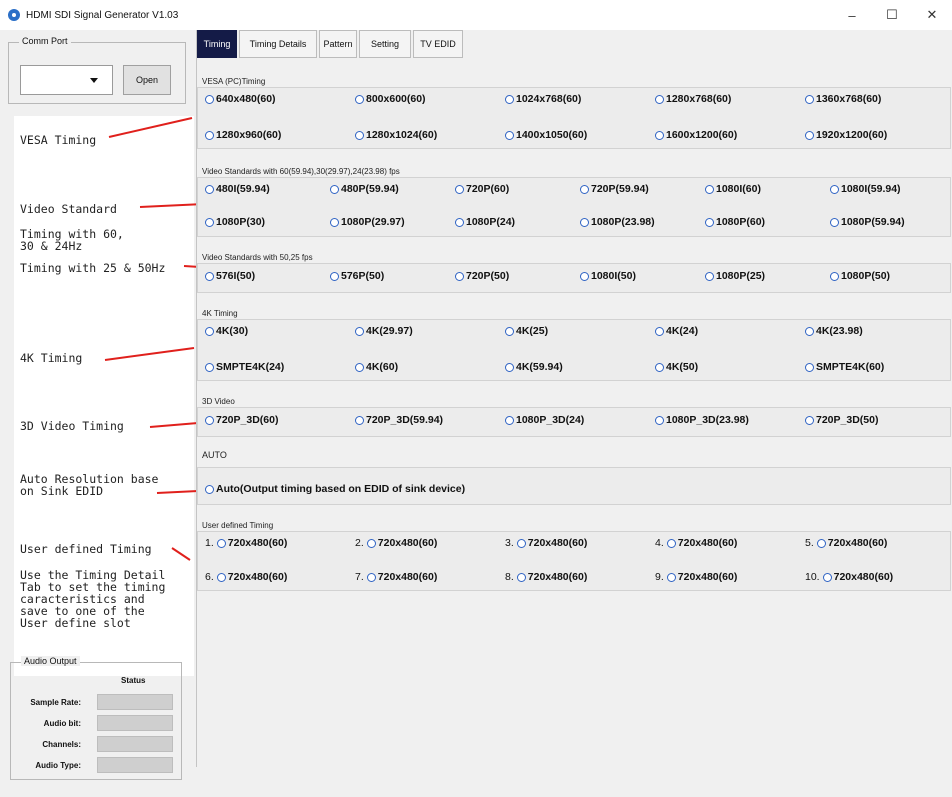  Describe the element at coordinates (543, 99) in the screenshot. I see `radio-vesa-1024x768: 1024x768(60)` at that location.